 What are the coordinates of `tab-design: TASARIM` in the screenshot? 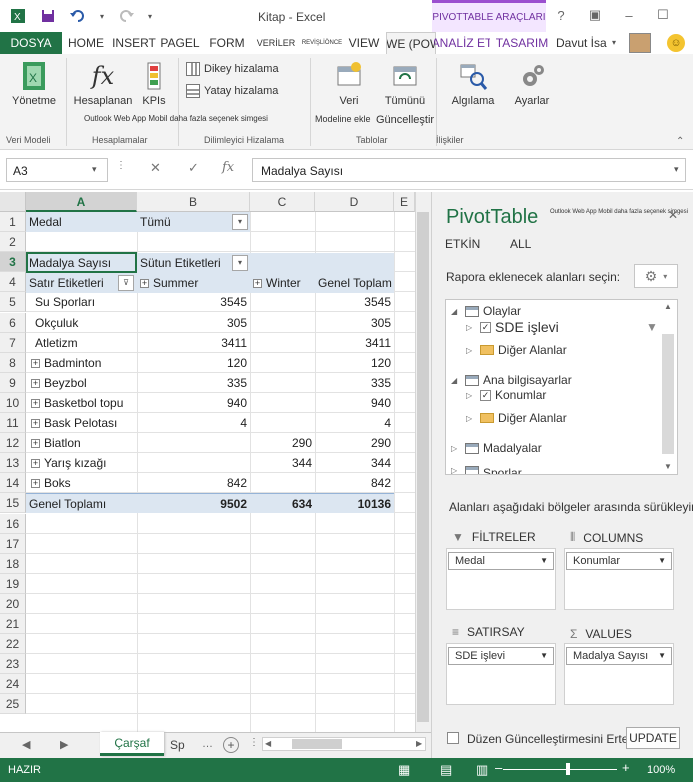 It's located at (522, 43).